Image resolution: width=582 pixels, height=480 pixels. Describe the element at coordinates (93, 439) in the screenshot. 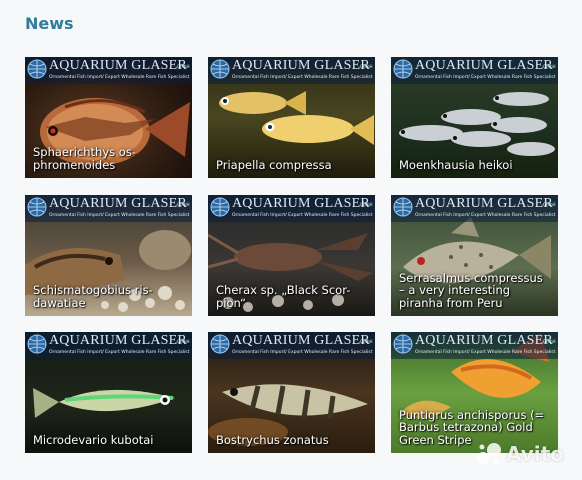

I see `caption-line: Microdevario kubotai` at that location.